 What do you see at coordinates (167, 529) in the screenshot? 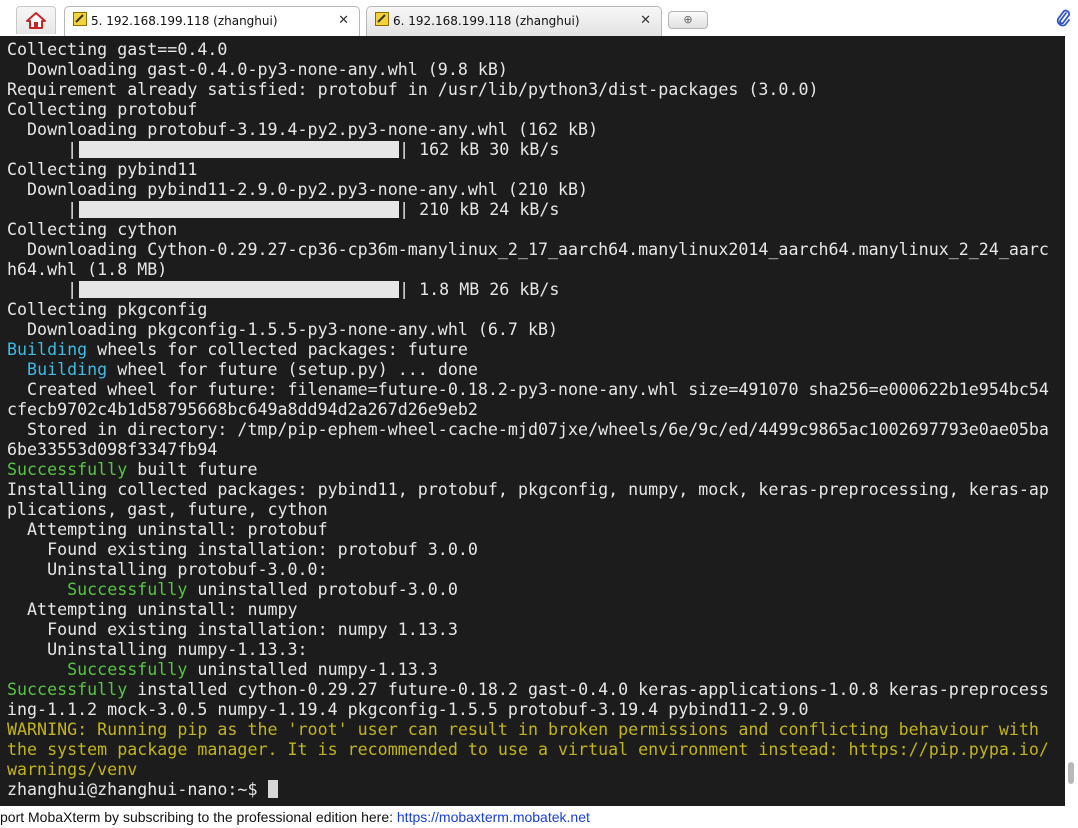
I see `terminal-line: Attempting uninstall: protobuf` at bounding box center [167, 529].